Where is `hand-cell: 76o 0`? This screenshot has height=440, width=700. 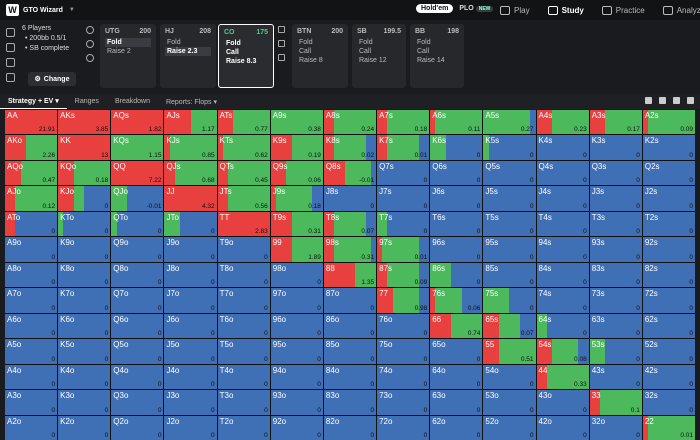
hand-cell: 76o 0 is located at coordinates (403, 326).